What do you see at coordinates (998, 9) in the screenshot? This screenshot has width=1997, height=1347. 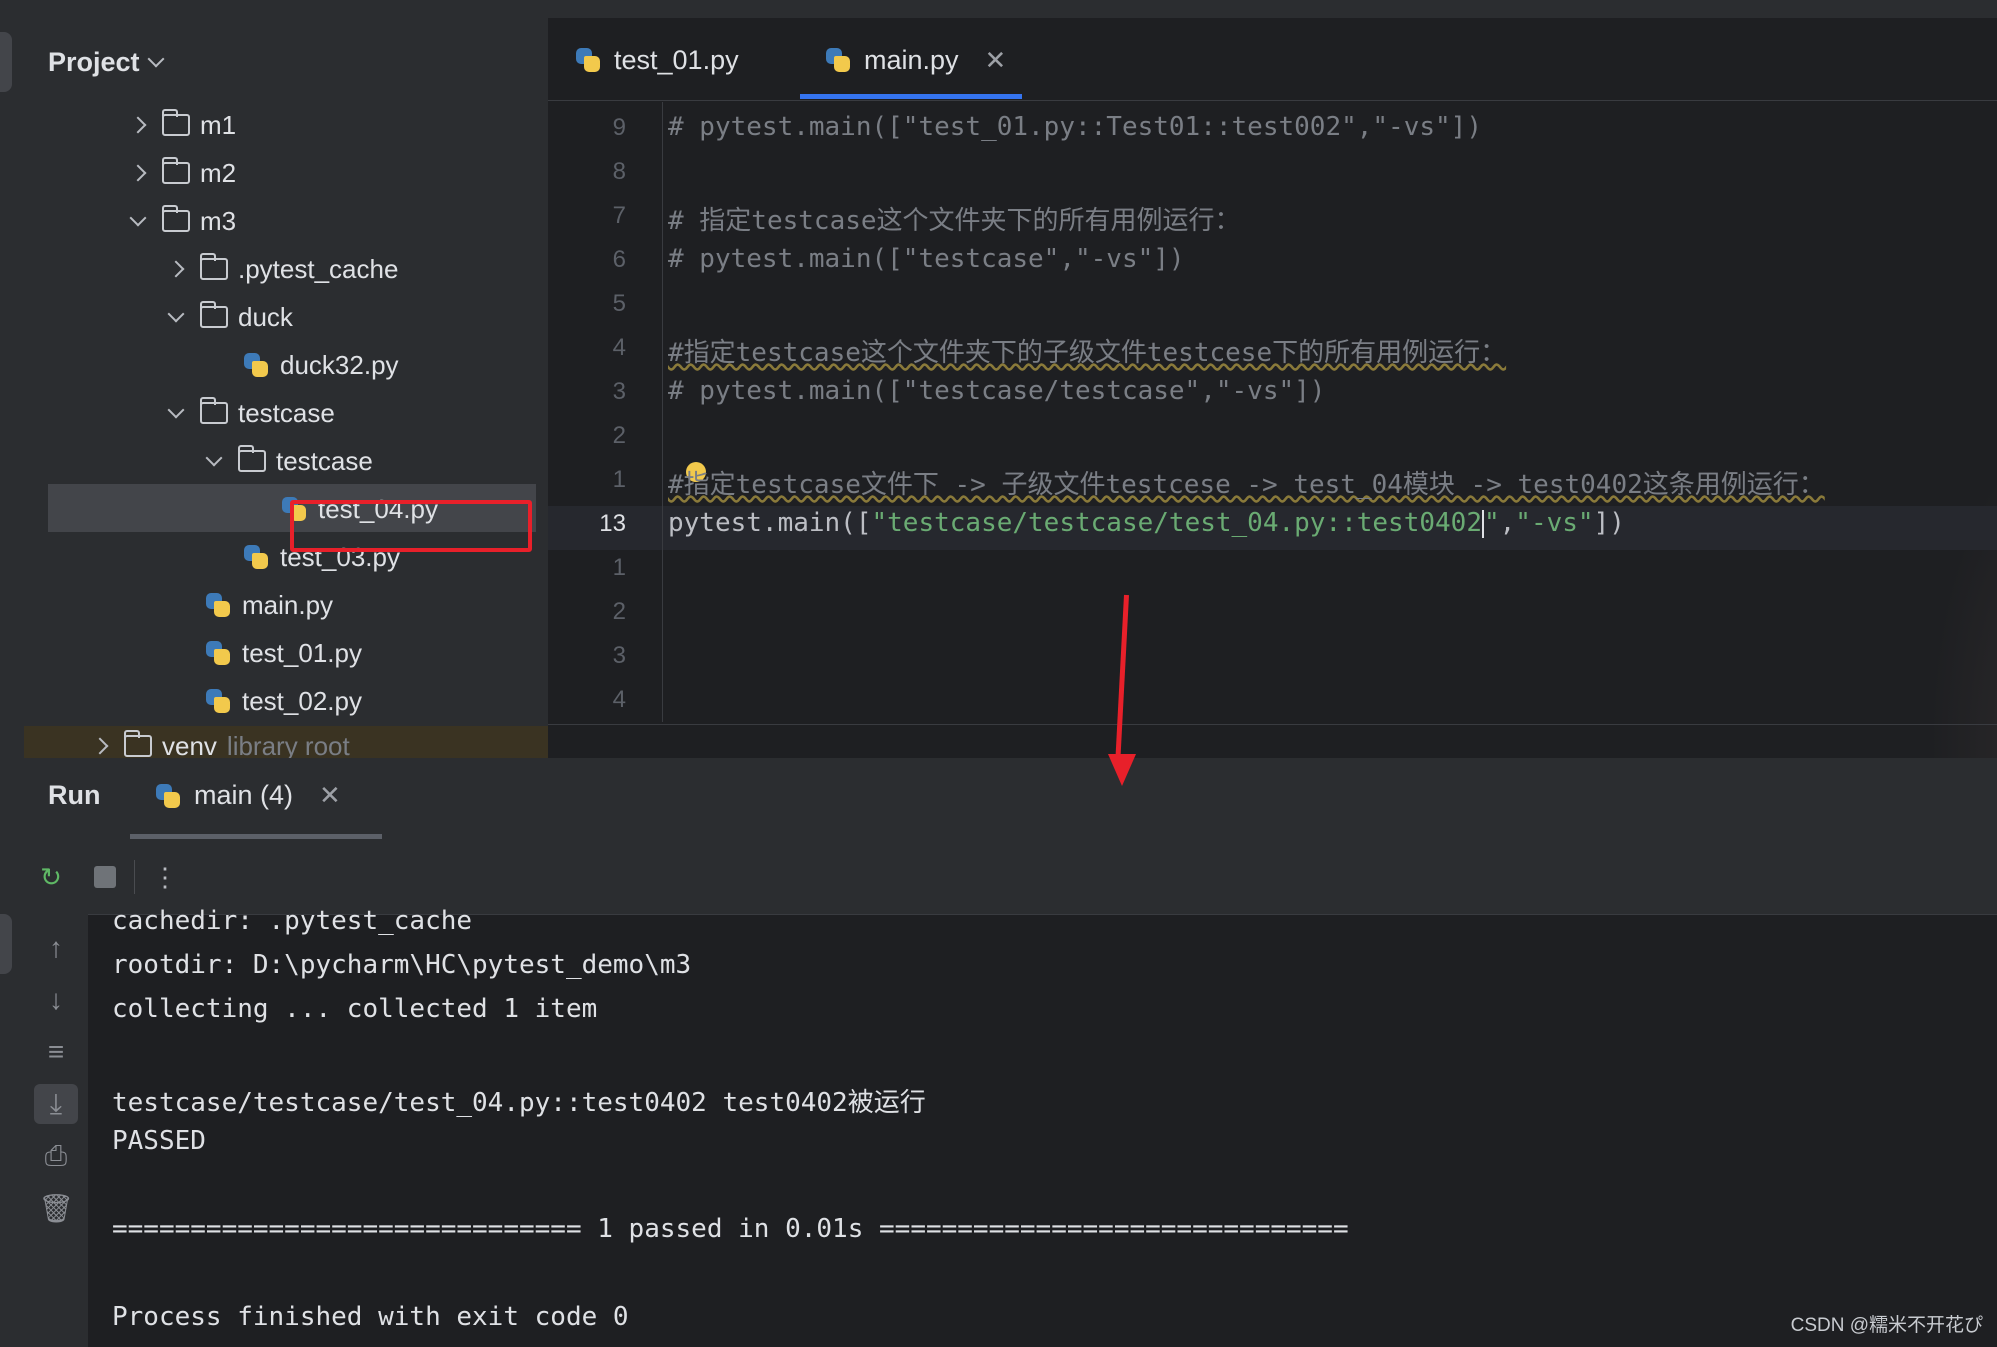 I see `window-top-bar` at bounding box center [998, 9].